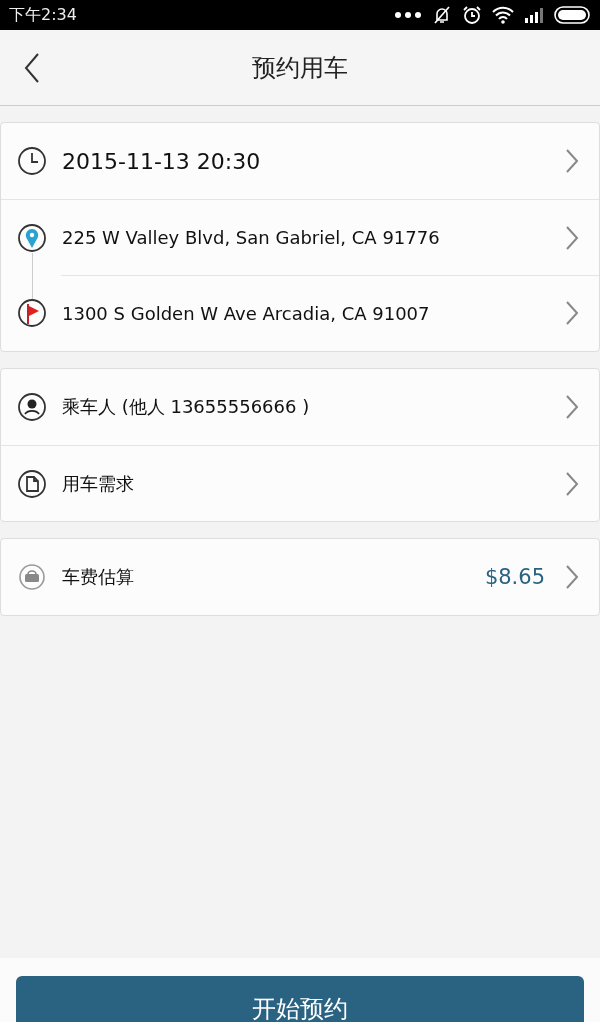 This screenshot has height=1022, width=600. What do you see at coordinates (32, 407) in the screenshot?
I see `person-icon` at bounding box center [32, 407].